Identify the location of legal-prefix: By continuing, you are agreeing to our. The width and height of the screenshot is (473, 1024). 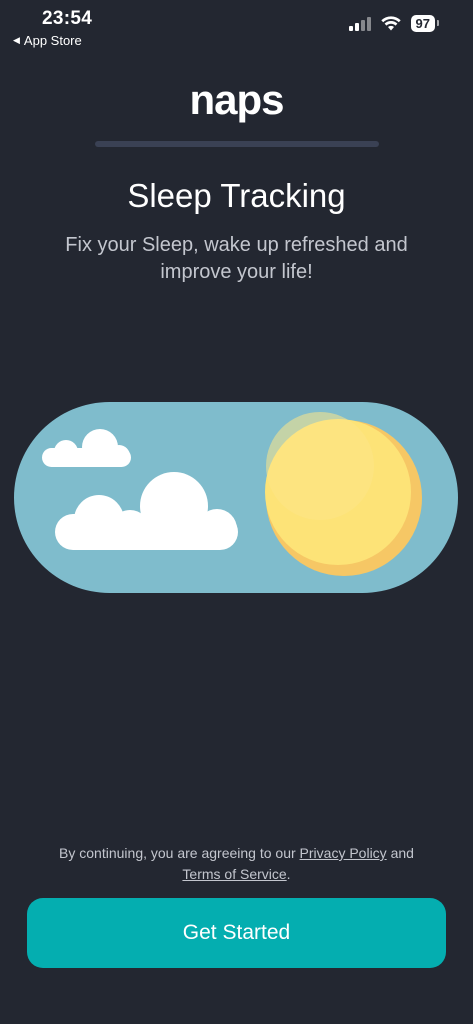
(177, 853).